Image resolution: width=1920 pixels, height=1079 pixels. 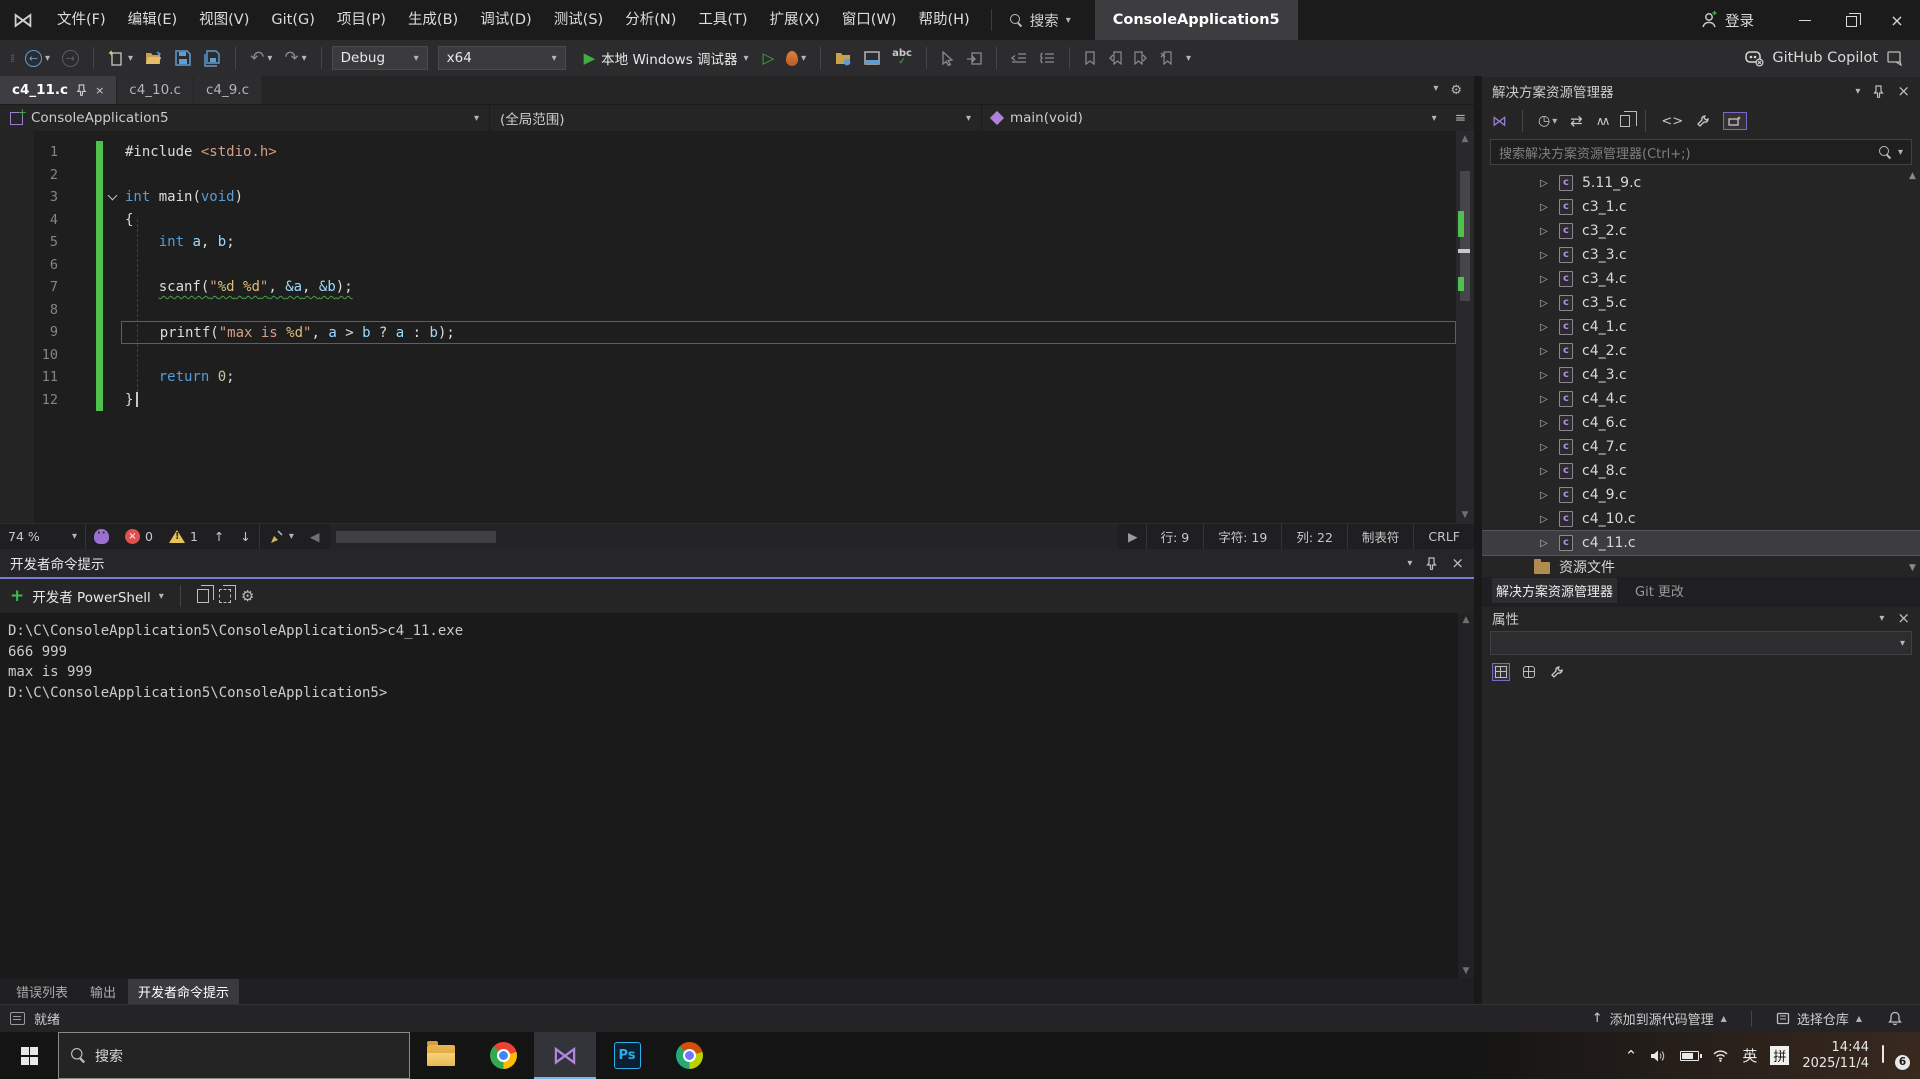 What do you see at coordinates (1895, 1018) in the screenshot?
I see `notifications-bell-button` at bounding box center [1895, 1018].